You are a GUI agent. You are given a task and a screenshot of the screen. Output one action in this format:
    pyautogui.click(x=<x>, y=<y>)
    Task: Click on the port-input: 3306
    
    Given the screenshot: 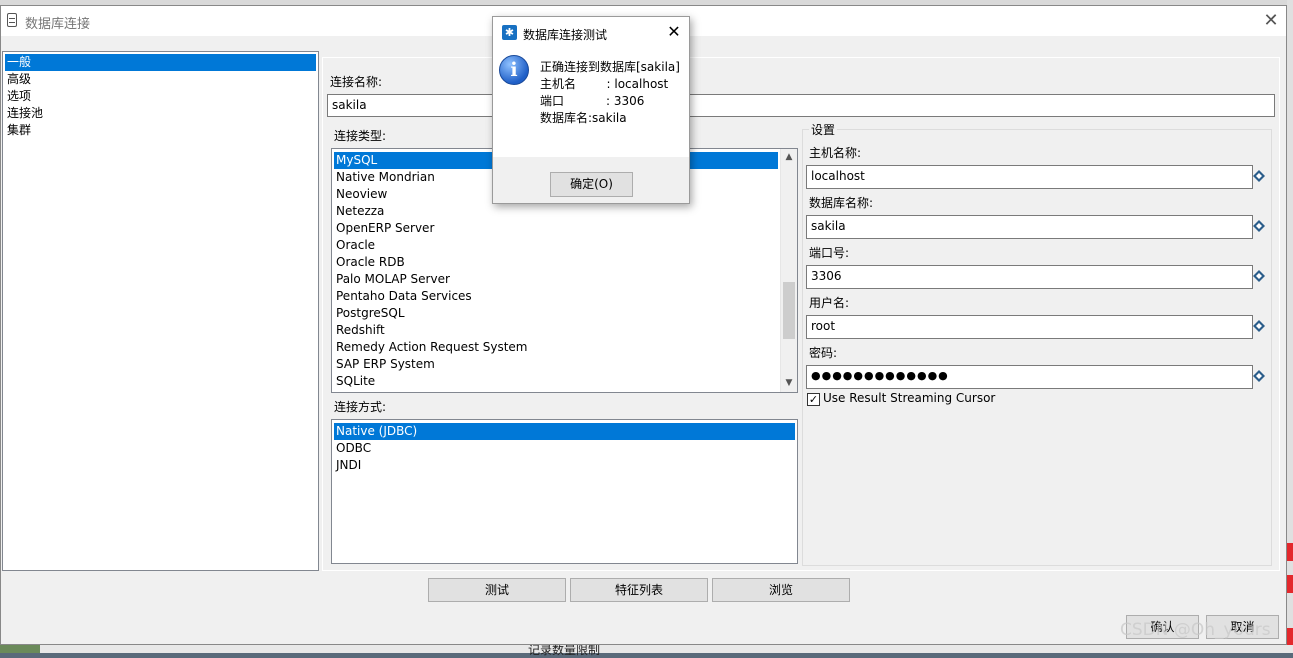 What is the action you would take?
    pyautogui.click(x=1029, y=277)
    